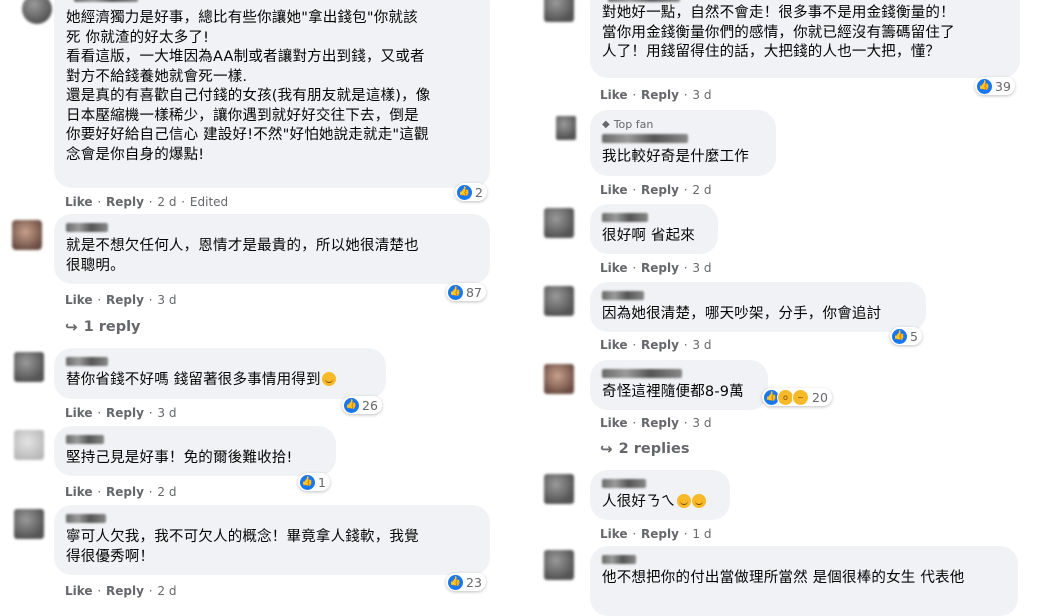  What do you see at coordinates (195, 451) in the screenshot?
I see `comment-bubble: 堅持己見是好事！免的爾後難收拾!` at bounding box center [195, 451].